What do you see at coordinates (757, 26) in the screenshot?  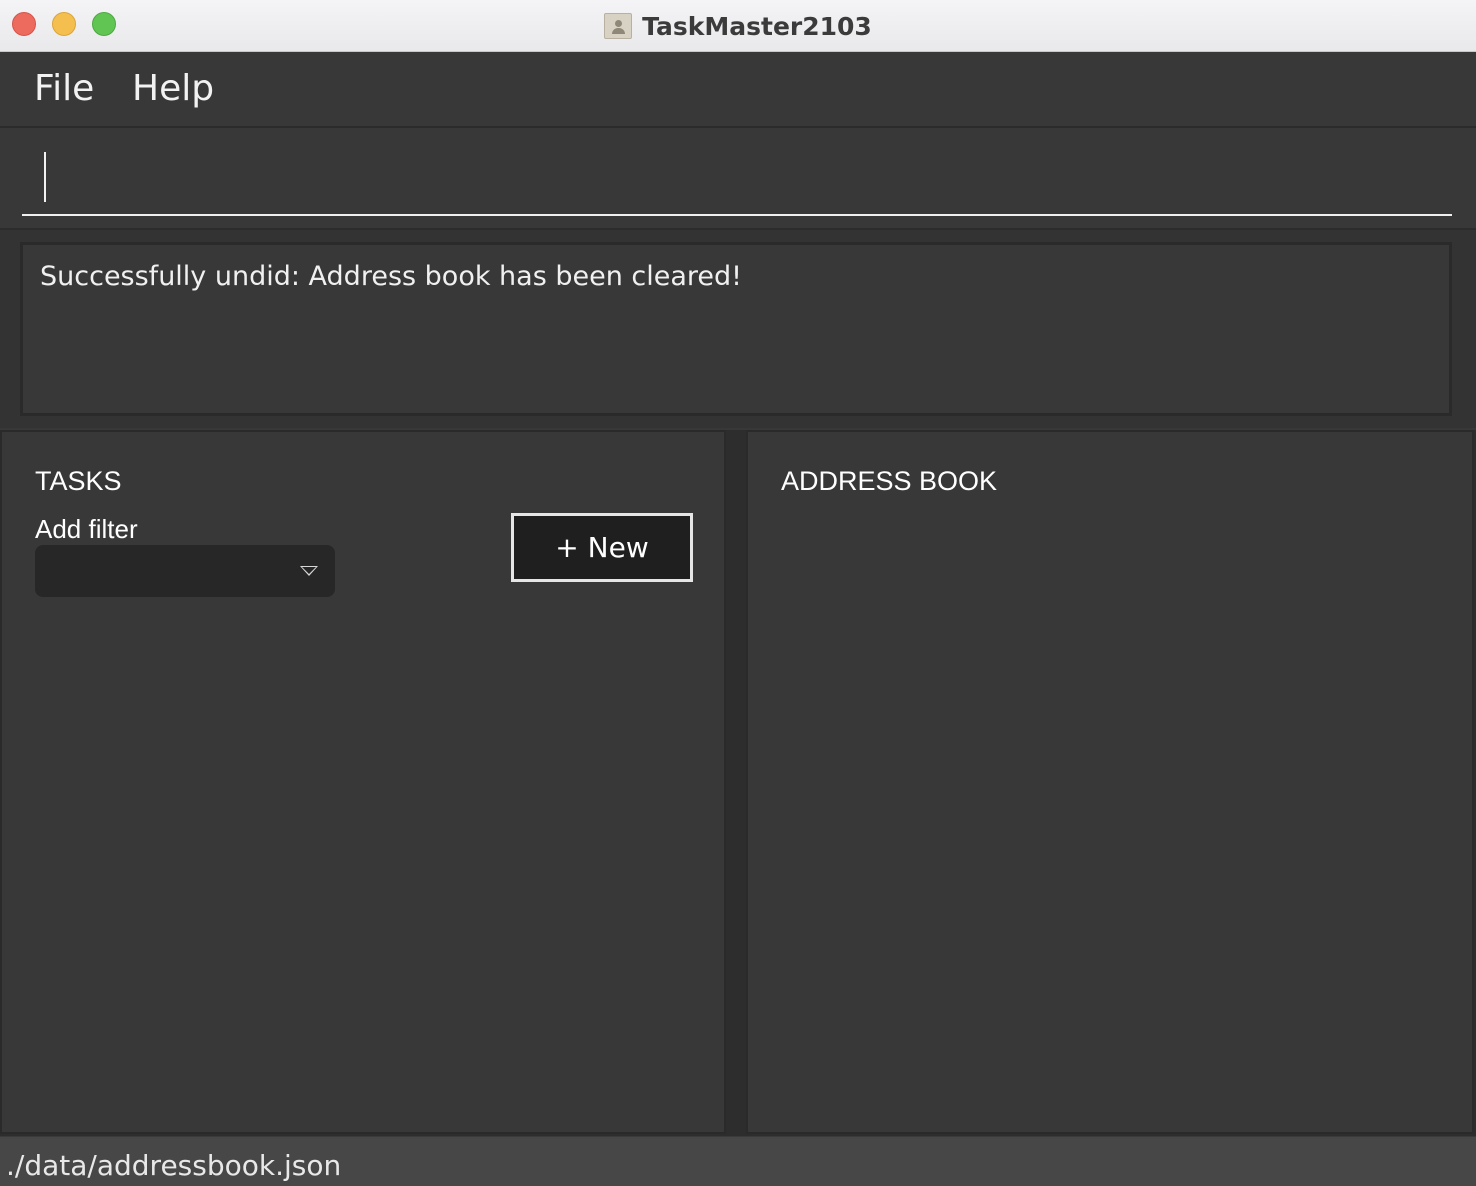 I see `window-title: TaskMaster2103` at bounding box center [757, 26].